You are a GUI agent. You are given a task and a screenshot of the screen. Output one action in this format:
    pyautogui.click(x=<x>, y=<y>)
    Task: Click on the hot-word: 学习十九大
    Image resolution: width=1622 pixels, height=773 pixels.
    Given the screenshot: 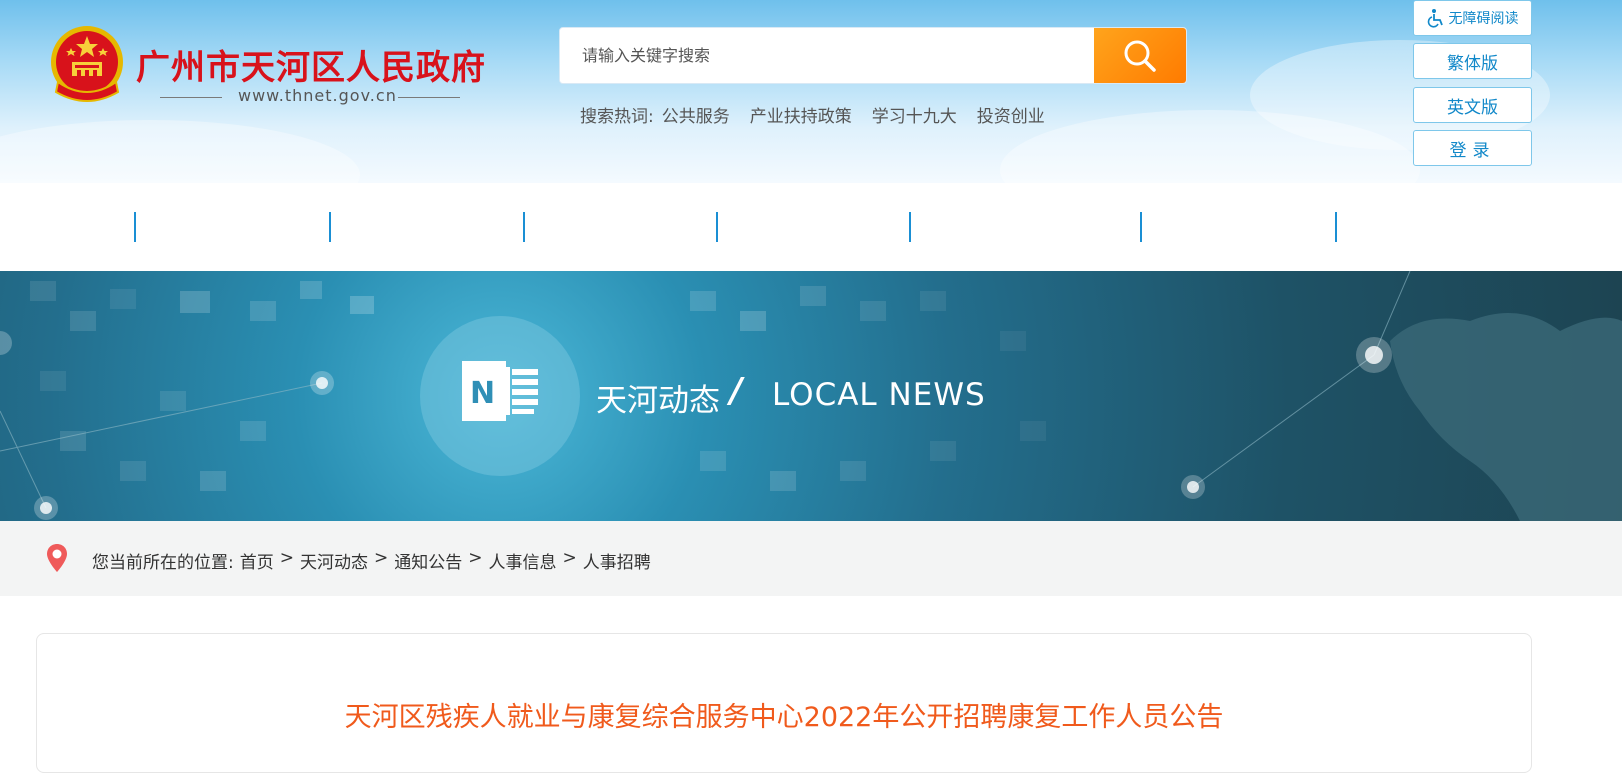 What is the action you would take?
    pyautogui.click(x=914, y=114)
    